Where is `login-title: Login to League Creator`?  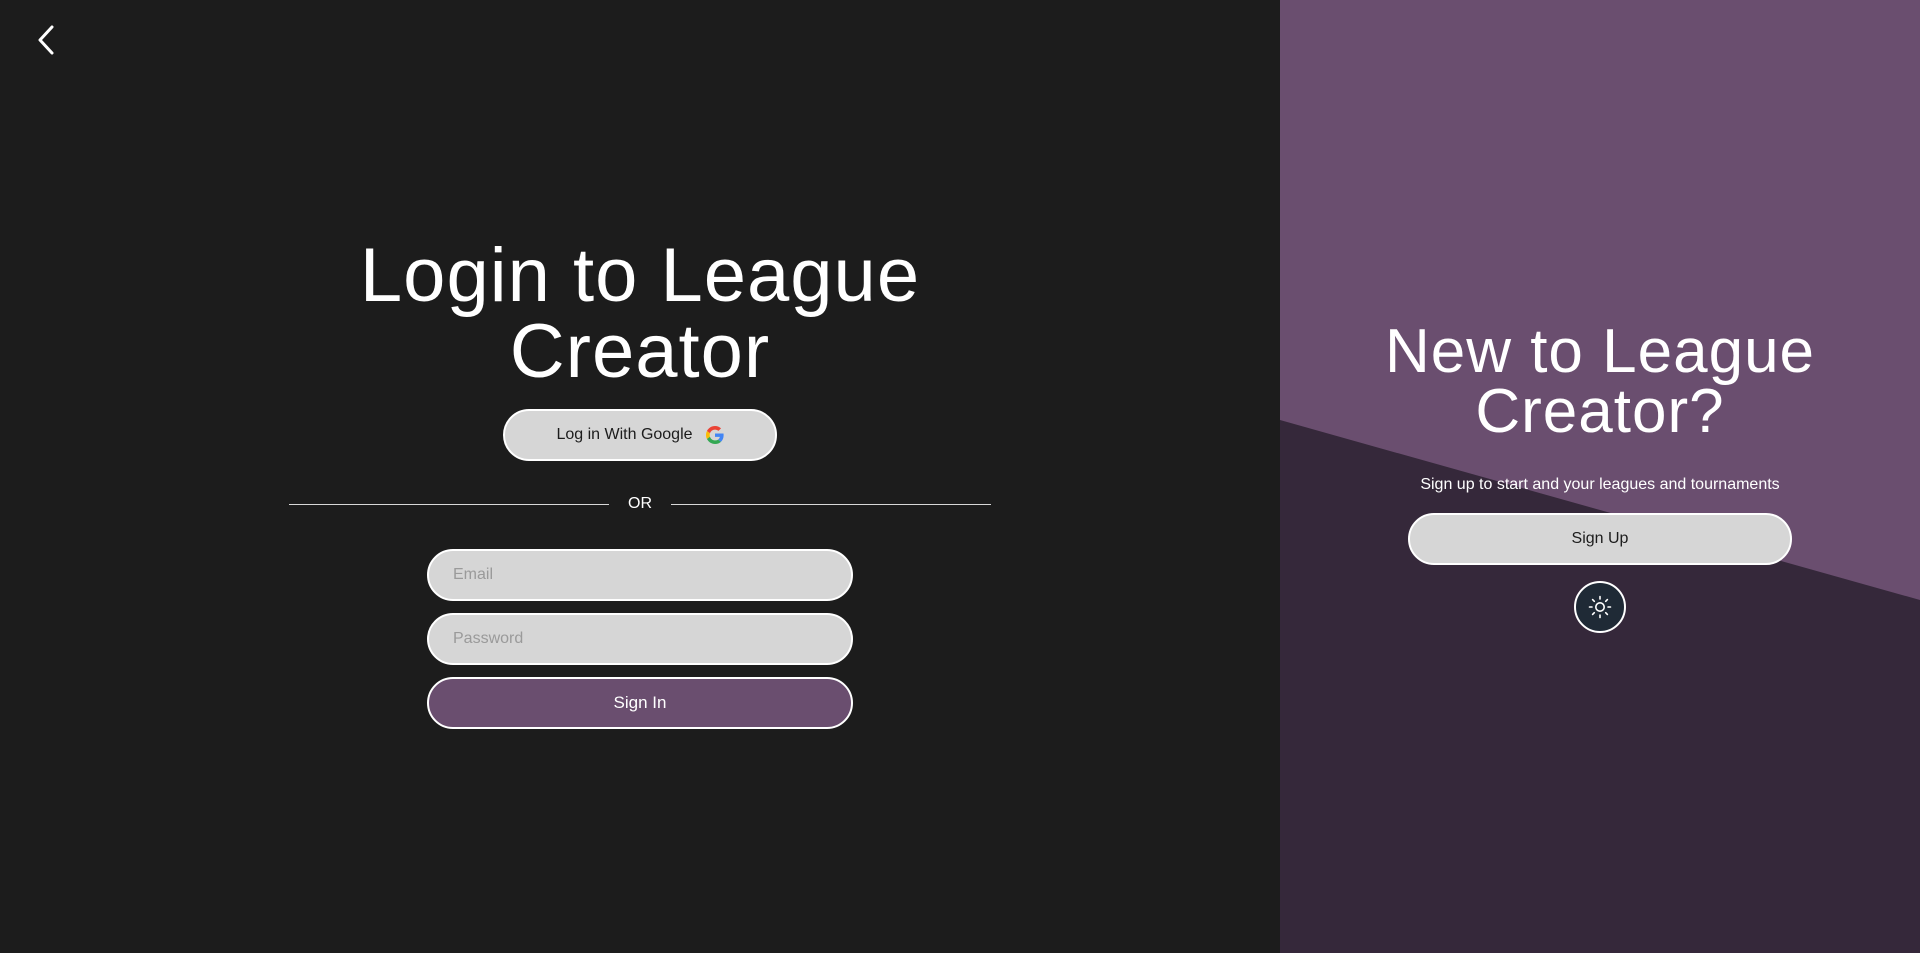
login-title: Login to League Creator is located at coordinates (640, 313).